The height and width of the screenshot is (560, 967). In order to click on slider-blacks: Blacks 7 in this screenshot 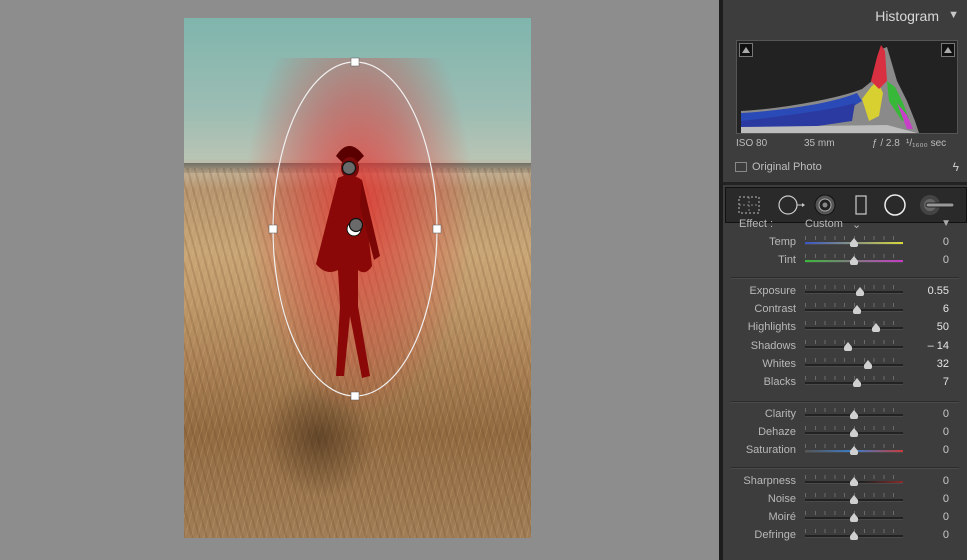, I will do `click(845, 383)`.